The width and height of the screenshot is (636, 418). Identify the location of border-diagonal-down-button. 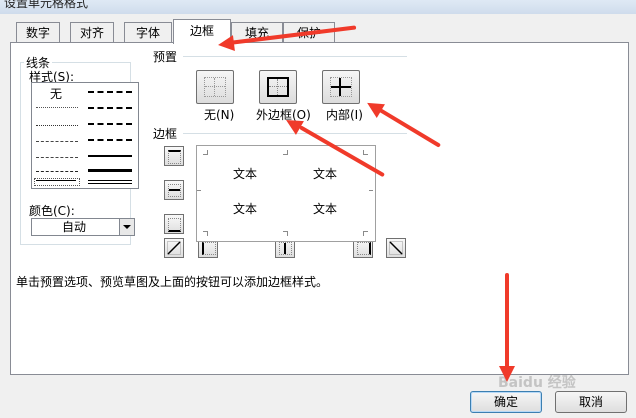
(396, 248).